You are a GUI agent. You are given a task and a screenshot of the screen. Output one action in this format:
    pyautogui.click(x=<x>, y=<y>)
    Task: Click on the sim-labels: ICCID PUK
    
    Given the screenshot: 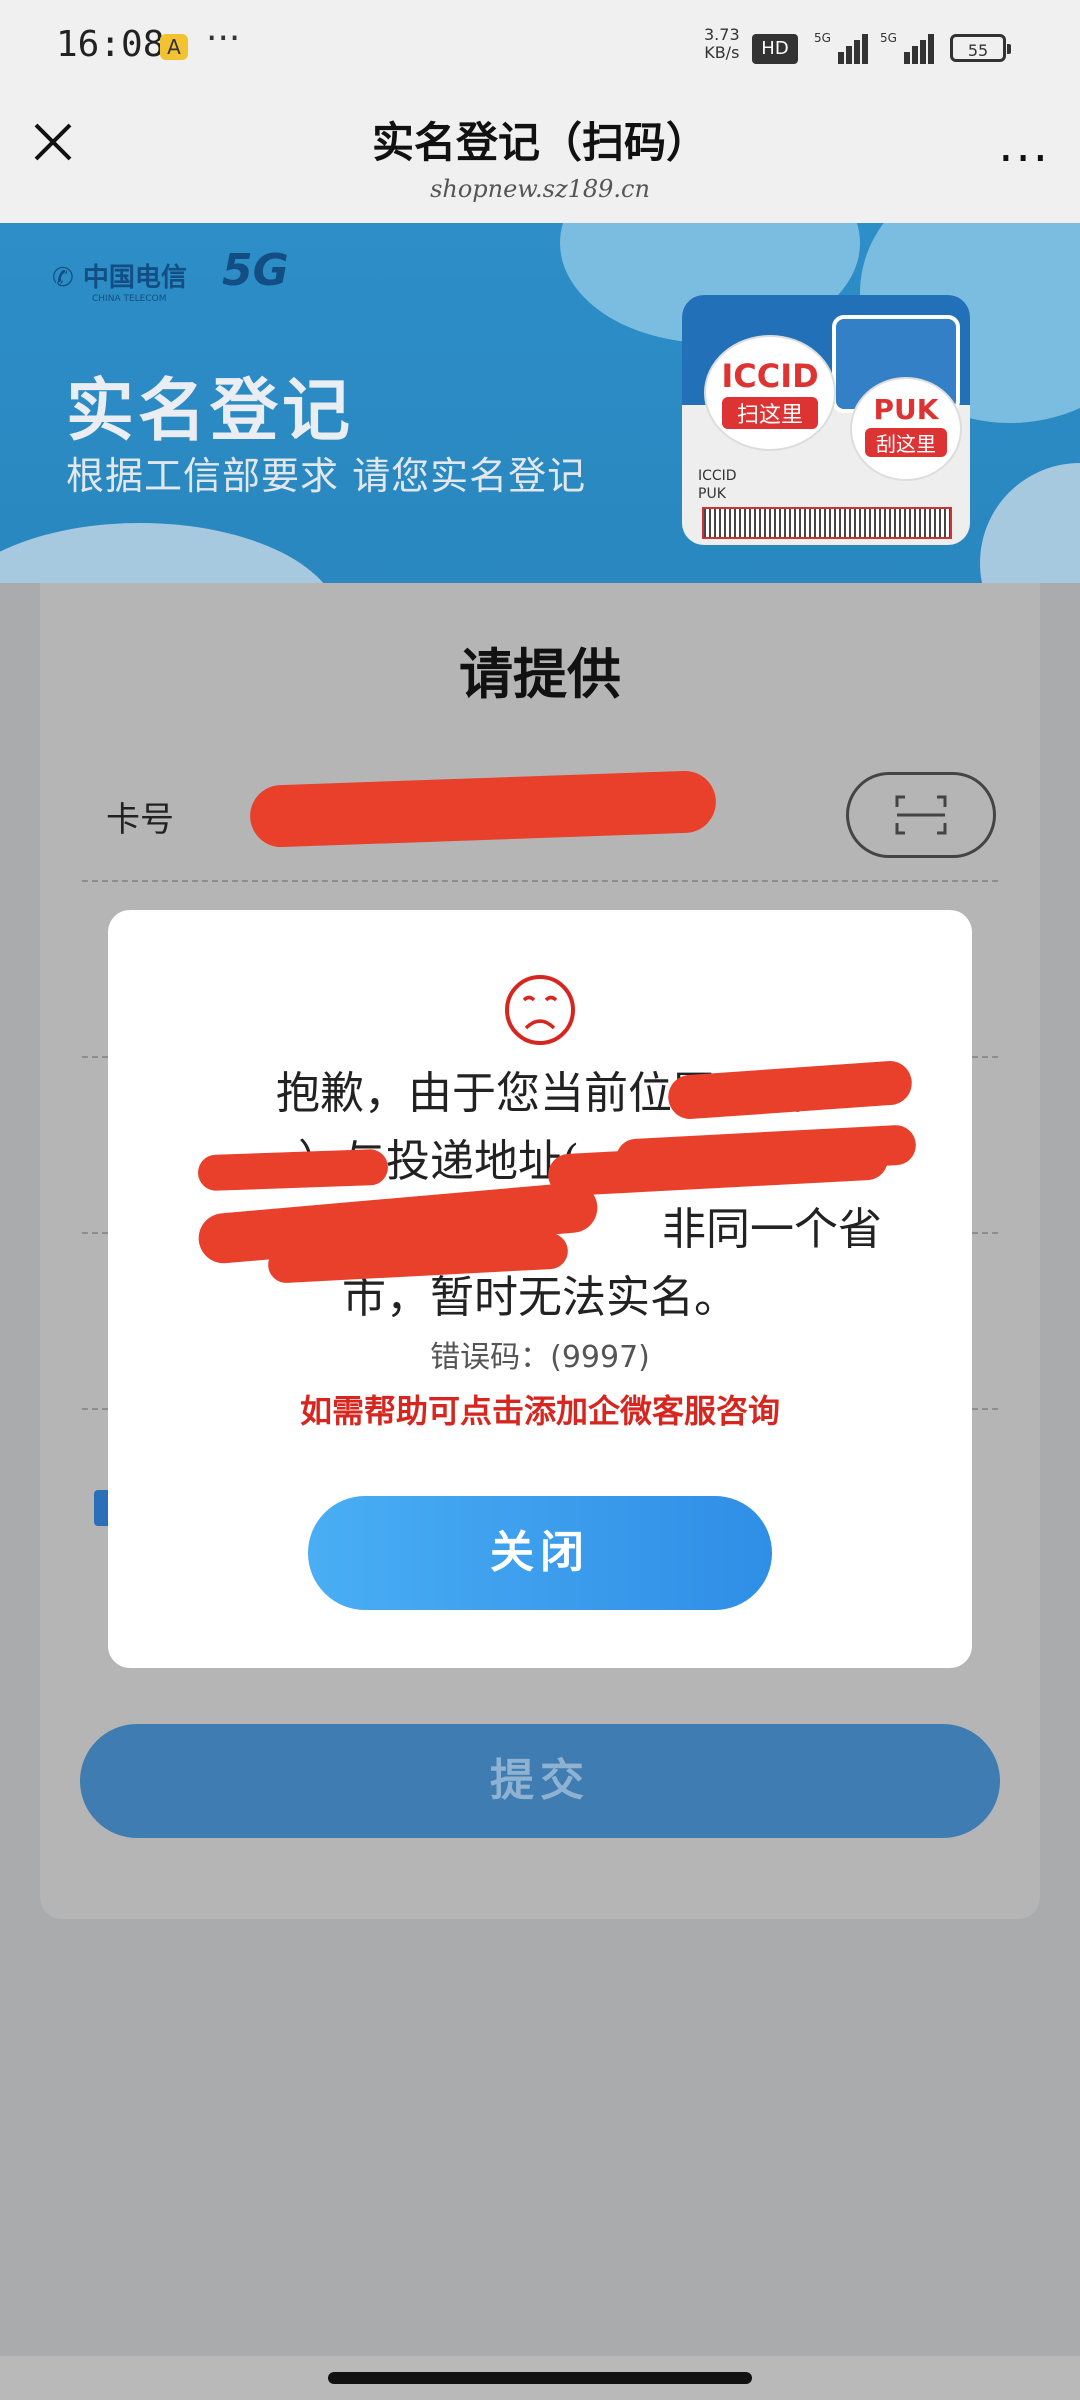 What is the action you would take?
    pyautogui.click(x=717, y=485)
    